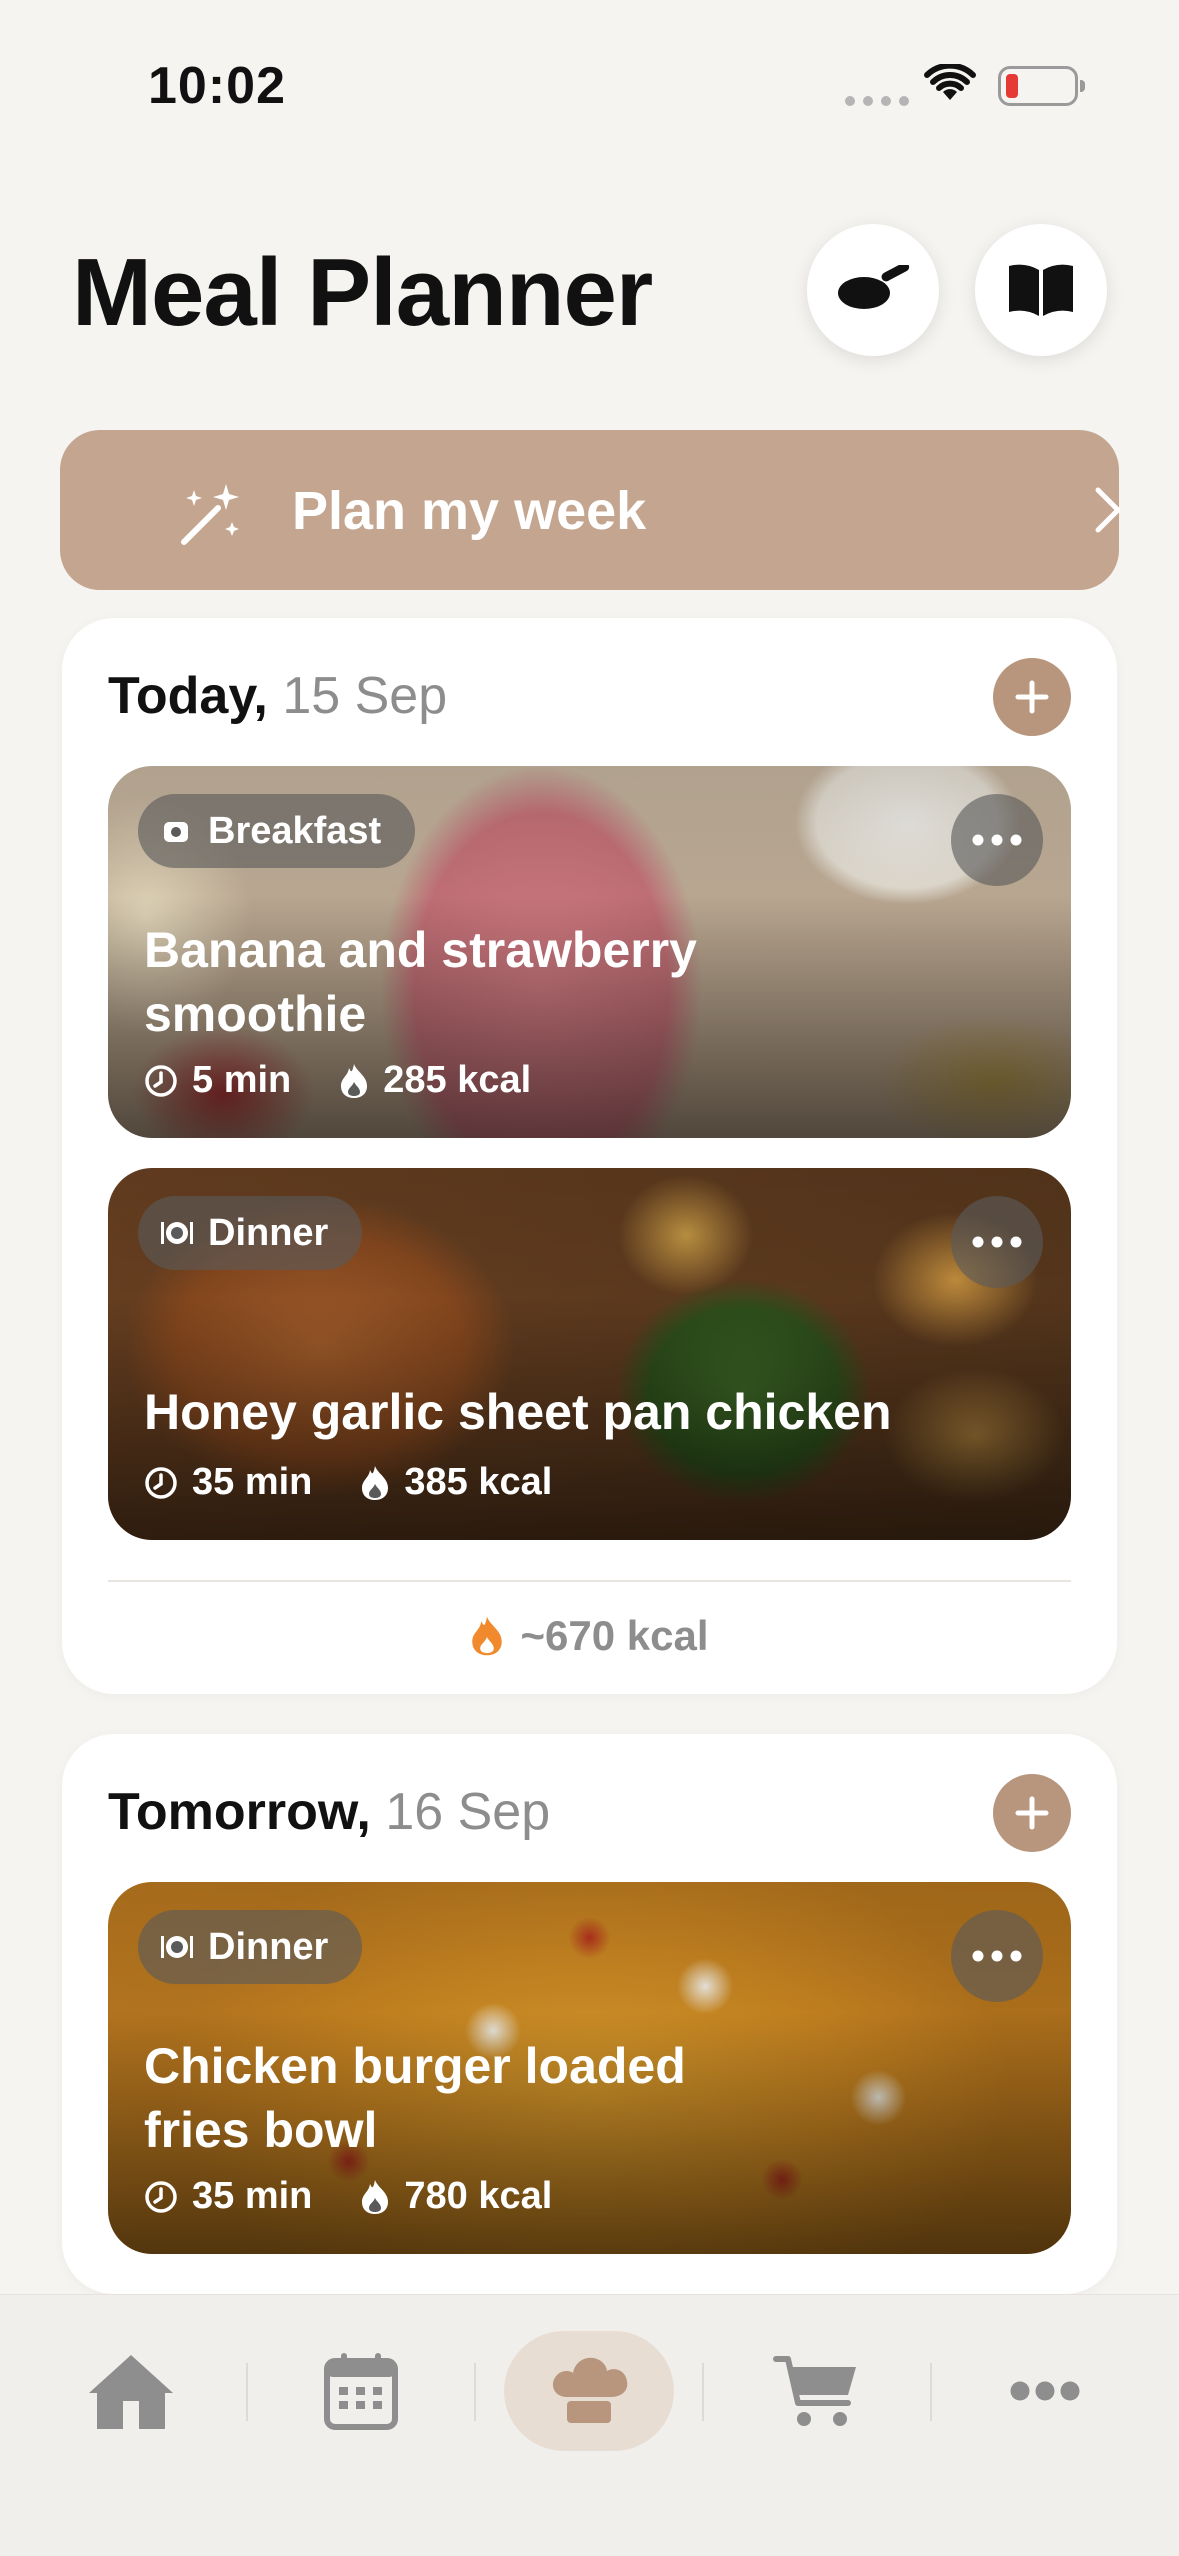  Describe the element at coordinates (420, 982) in the screenshot. I see `meal-title: Banana and strawberry smoothie` at that location.